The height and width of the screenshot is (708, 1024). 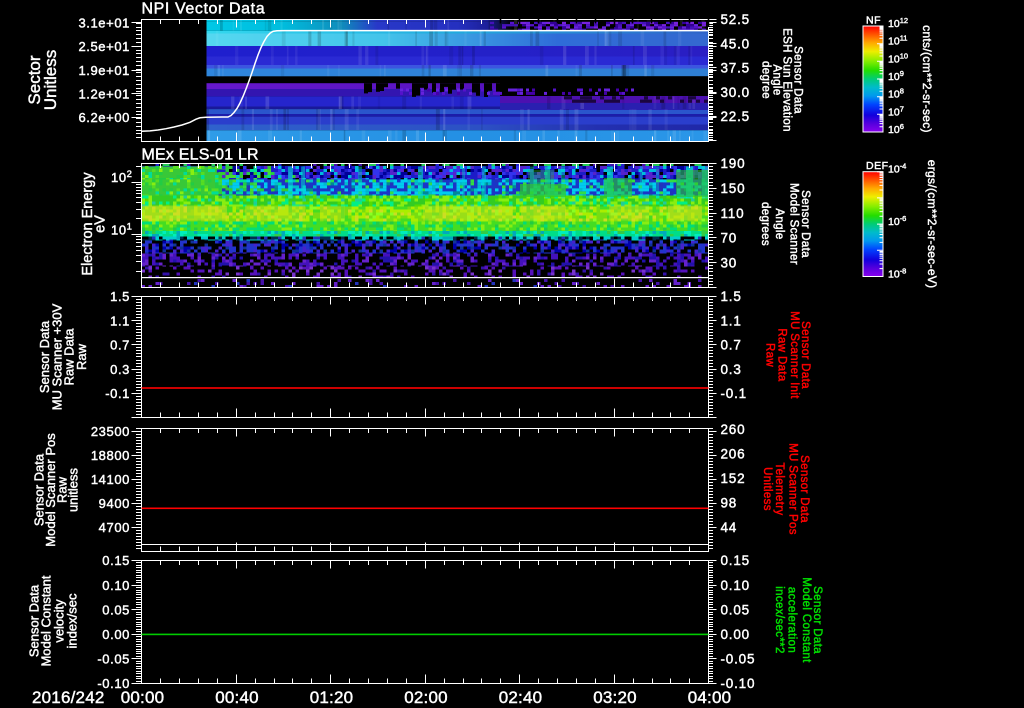 I want to click on svg-text: 152, so click(x=733, y=478).